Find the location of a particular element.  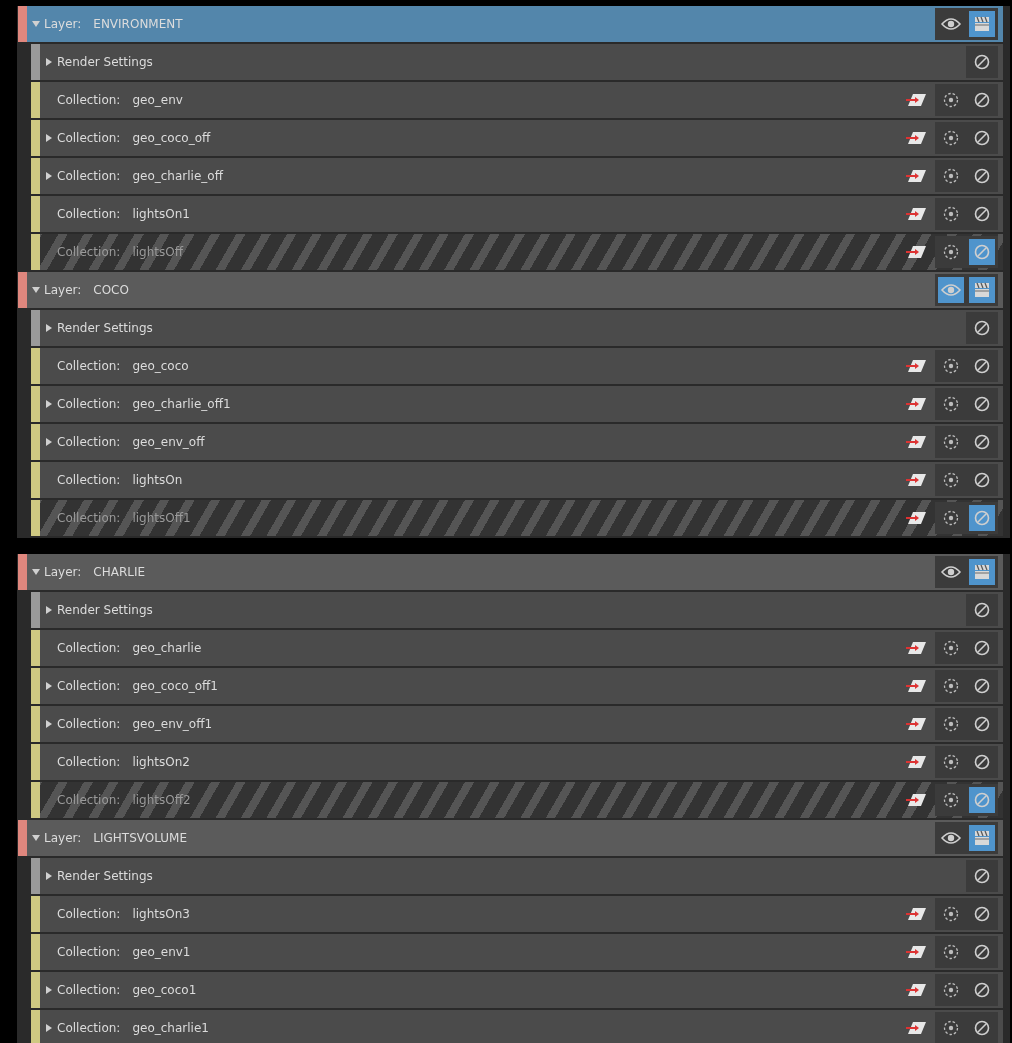

collection-name: lightsOff2 is located at coordinates (161, 800).